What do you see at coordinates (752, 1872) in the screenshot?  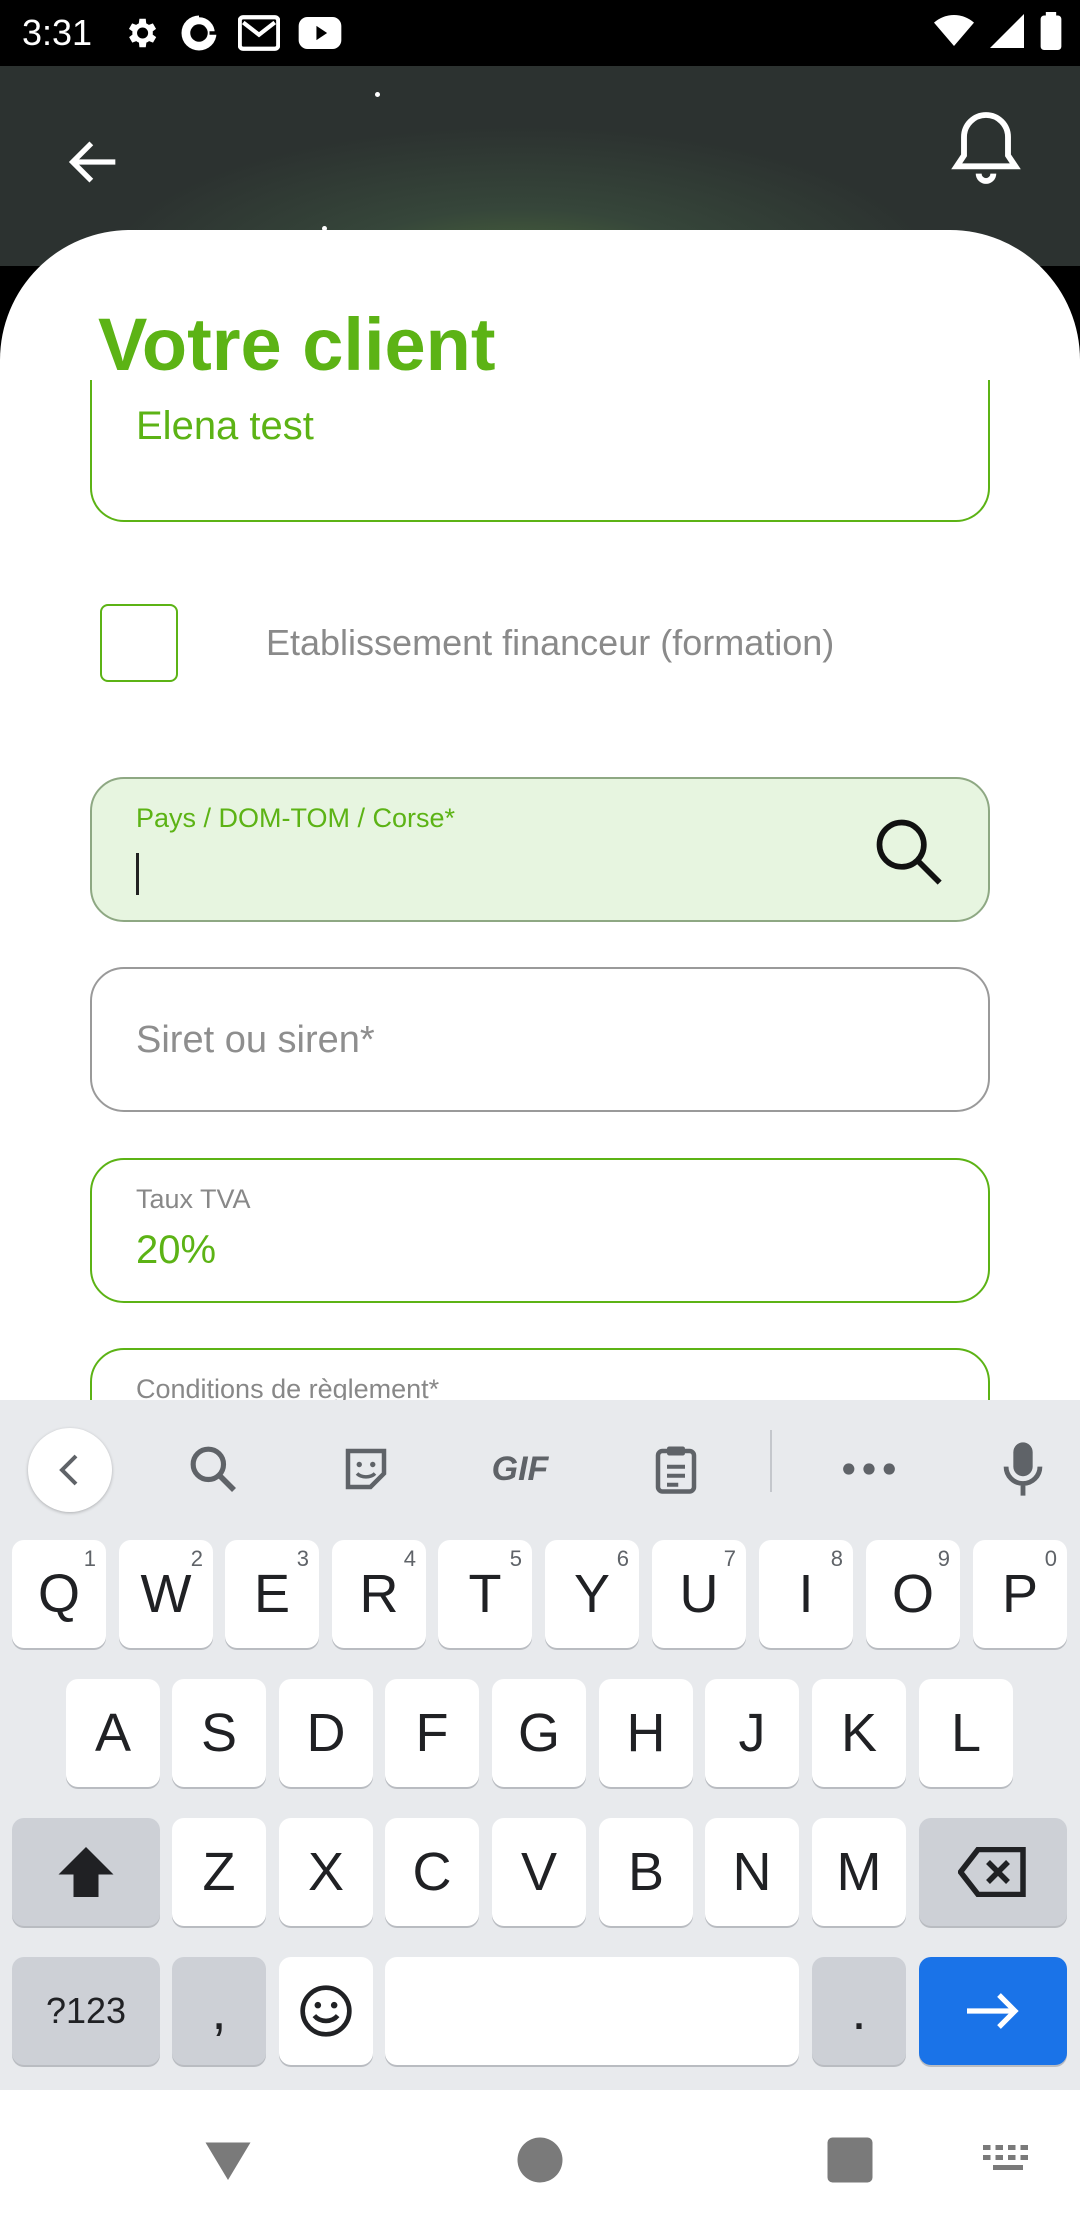 I see `key-n: N` at bounding box center [752, 1872].